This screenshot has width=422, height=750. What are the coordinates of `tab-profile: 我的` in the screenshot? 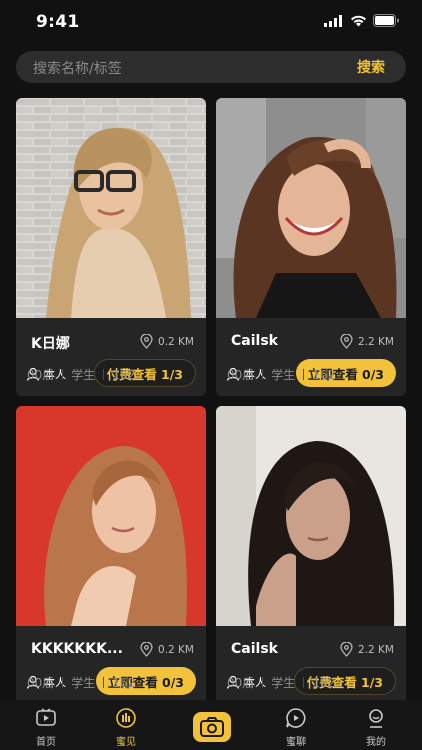 It's located at (376, 727).